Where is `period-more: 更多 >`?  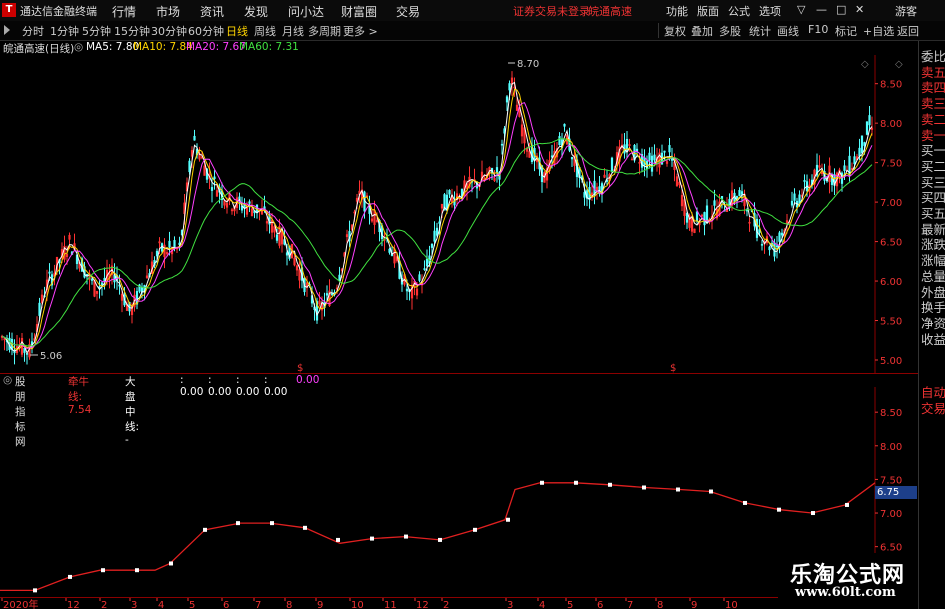 period-more: 更多 > is located at coordinates (360, 31).